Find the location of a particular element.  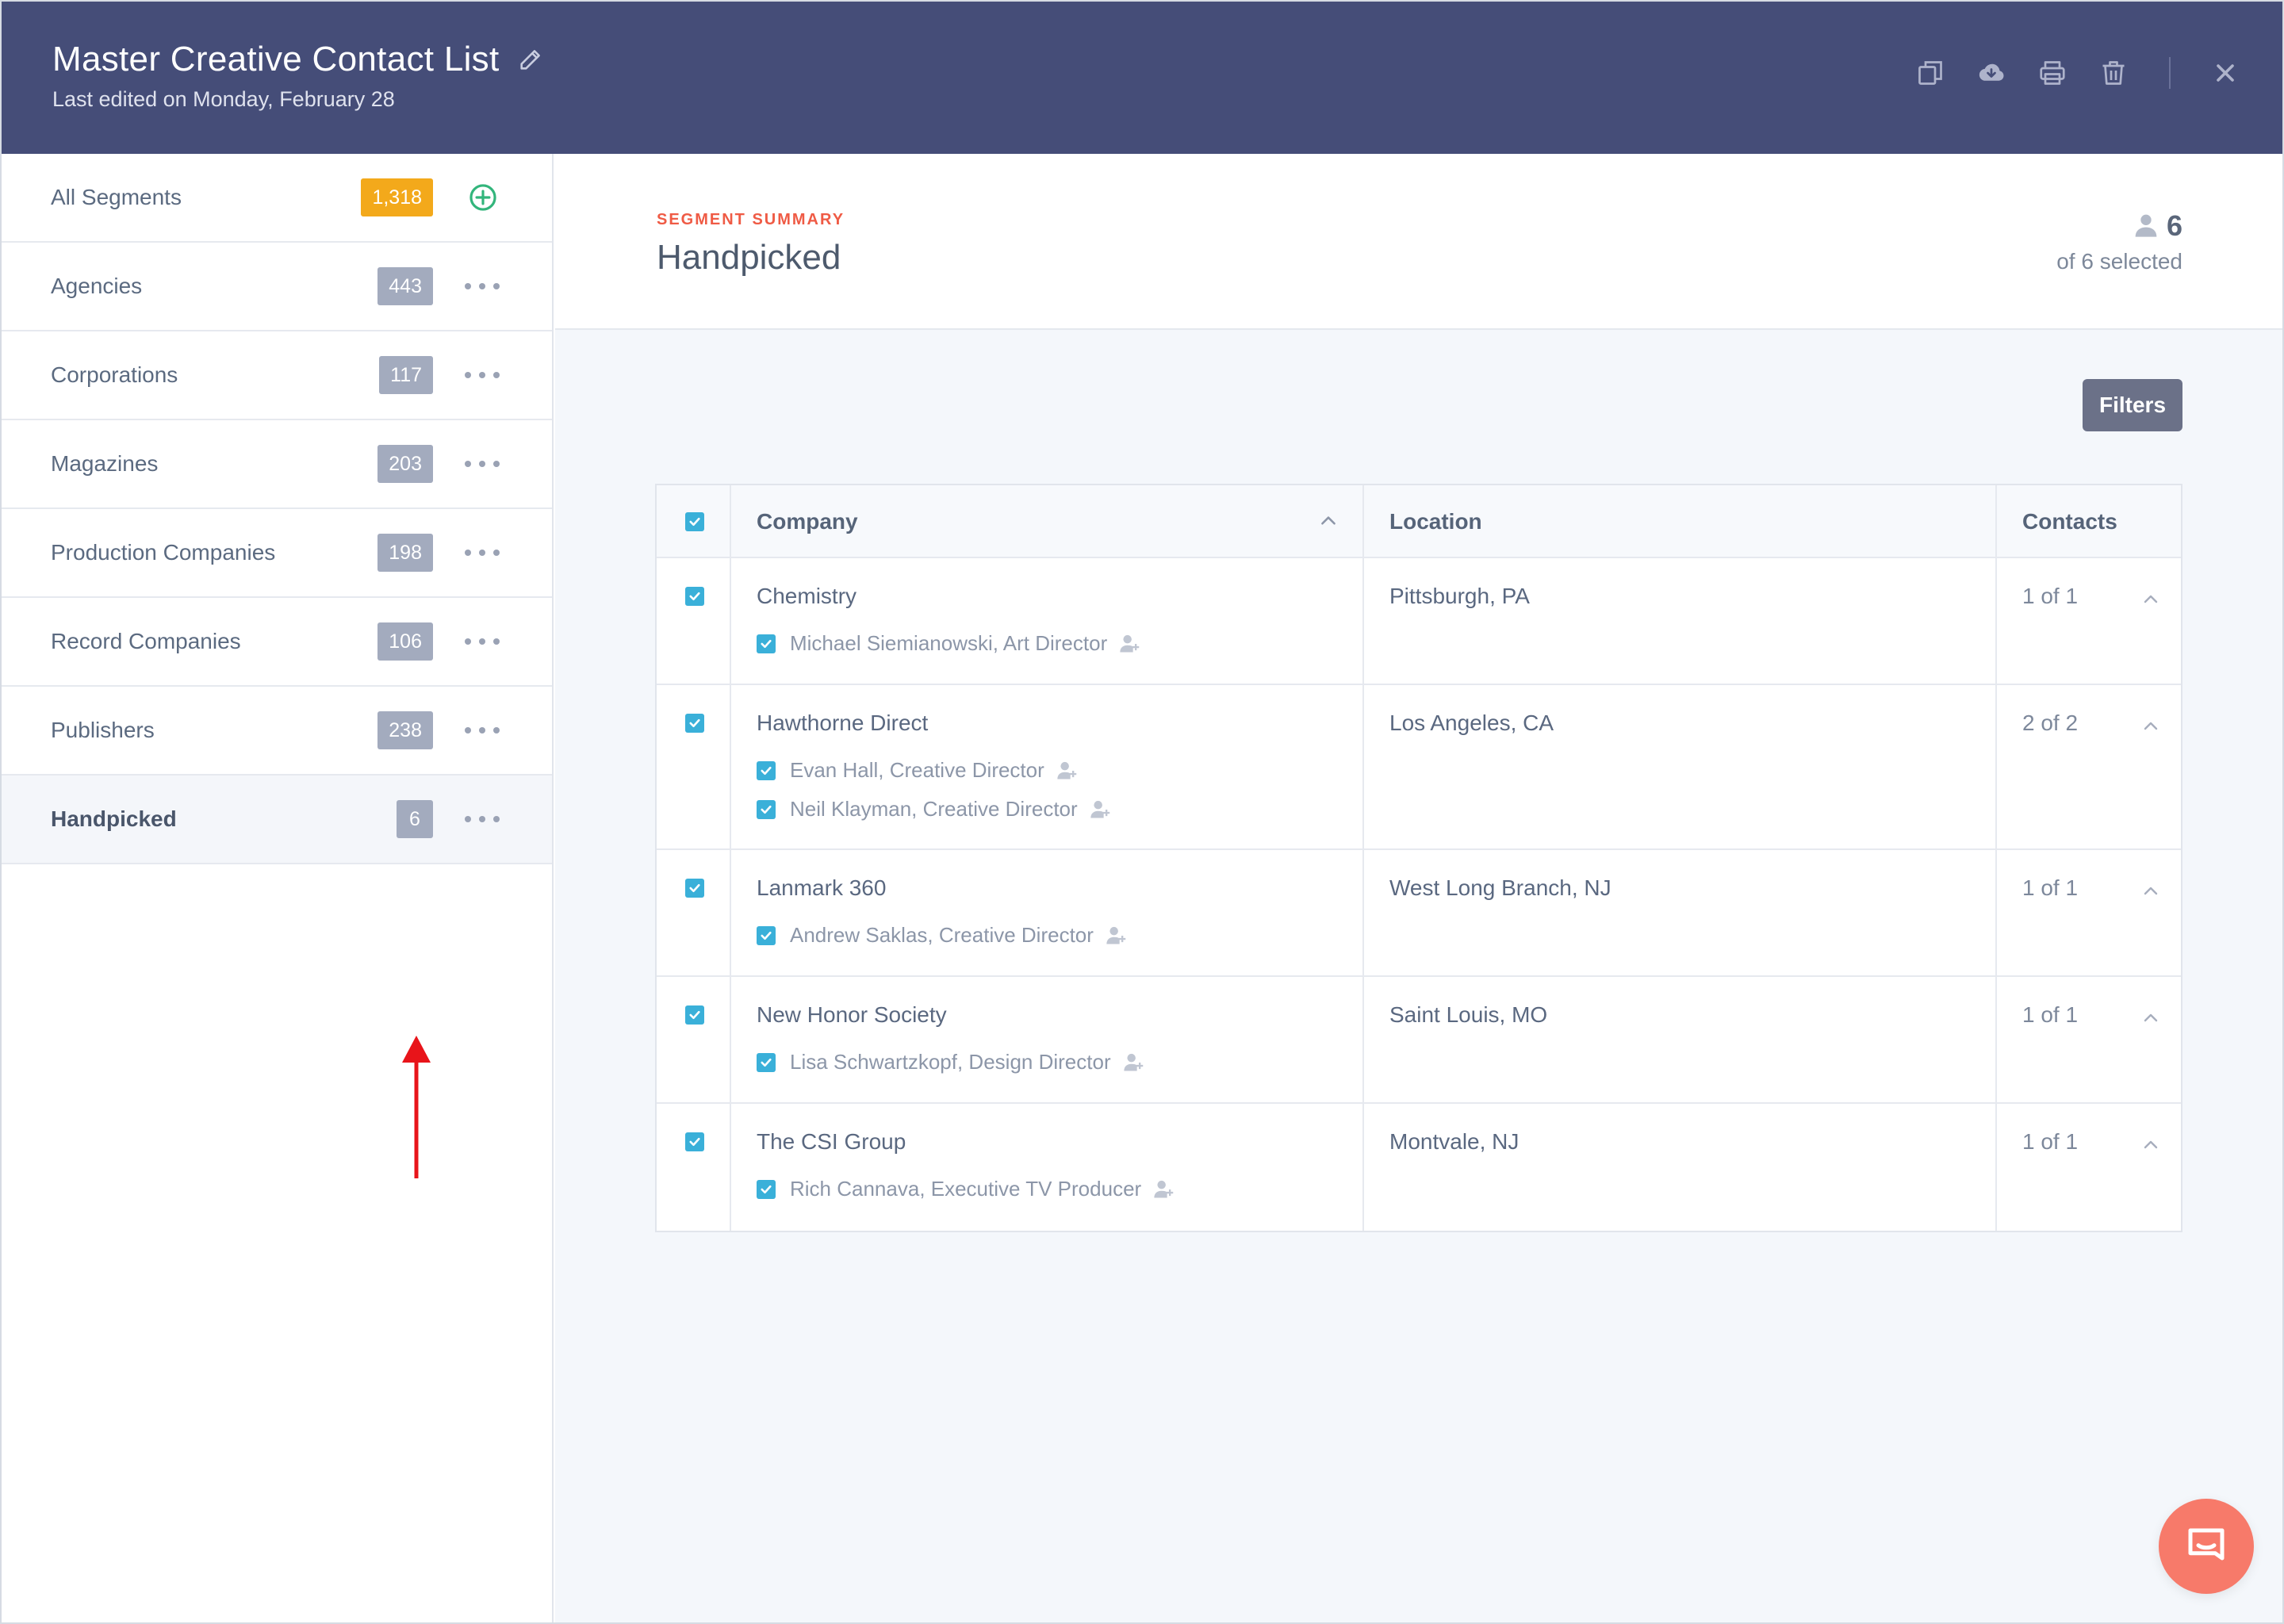

sidebar-item-corporations: Corporations 117 is located at coordinates (277, 375).